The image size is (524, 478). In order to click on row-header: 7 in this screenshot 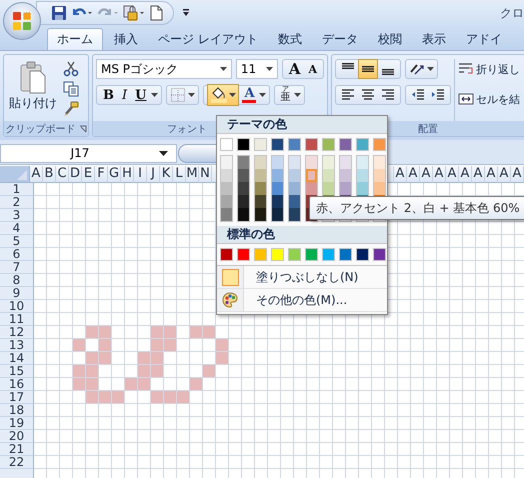, I will do `click(17, 267)`.